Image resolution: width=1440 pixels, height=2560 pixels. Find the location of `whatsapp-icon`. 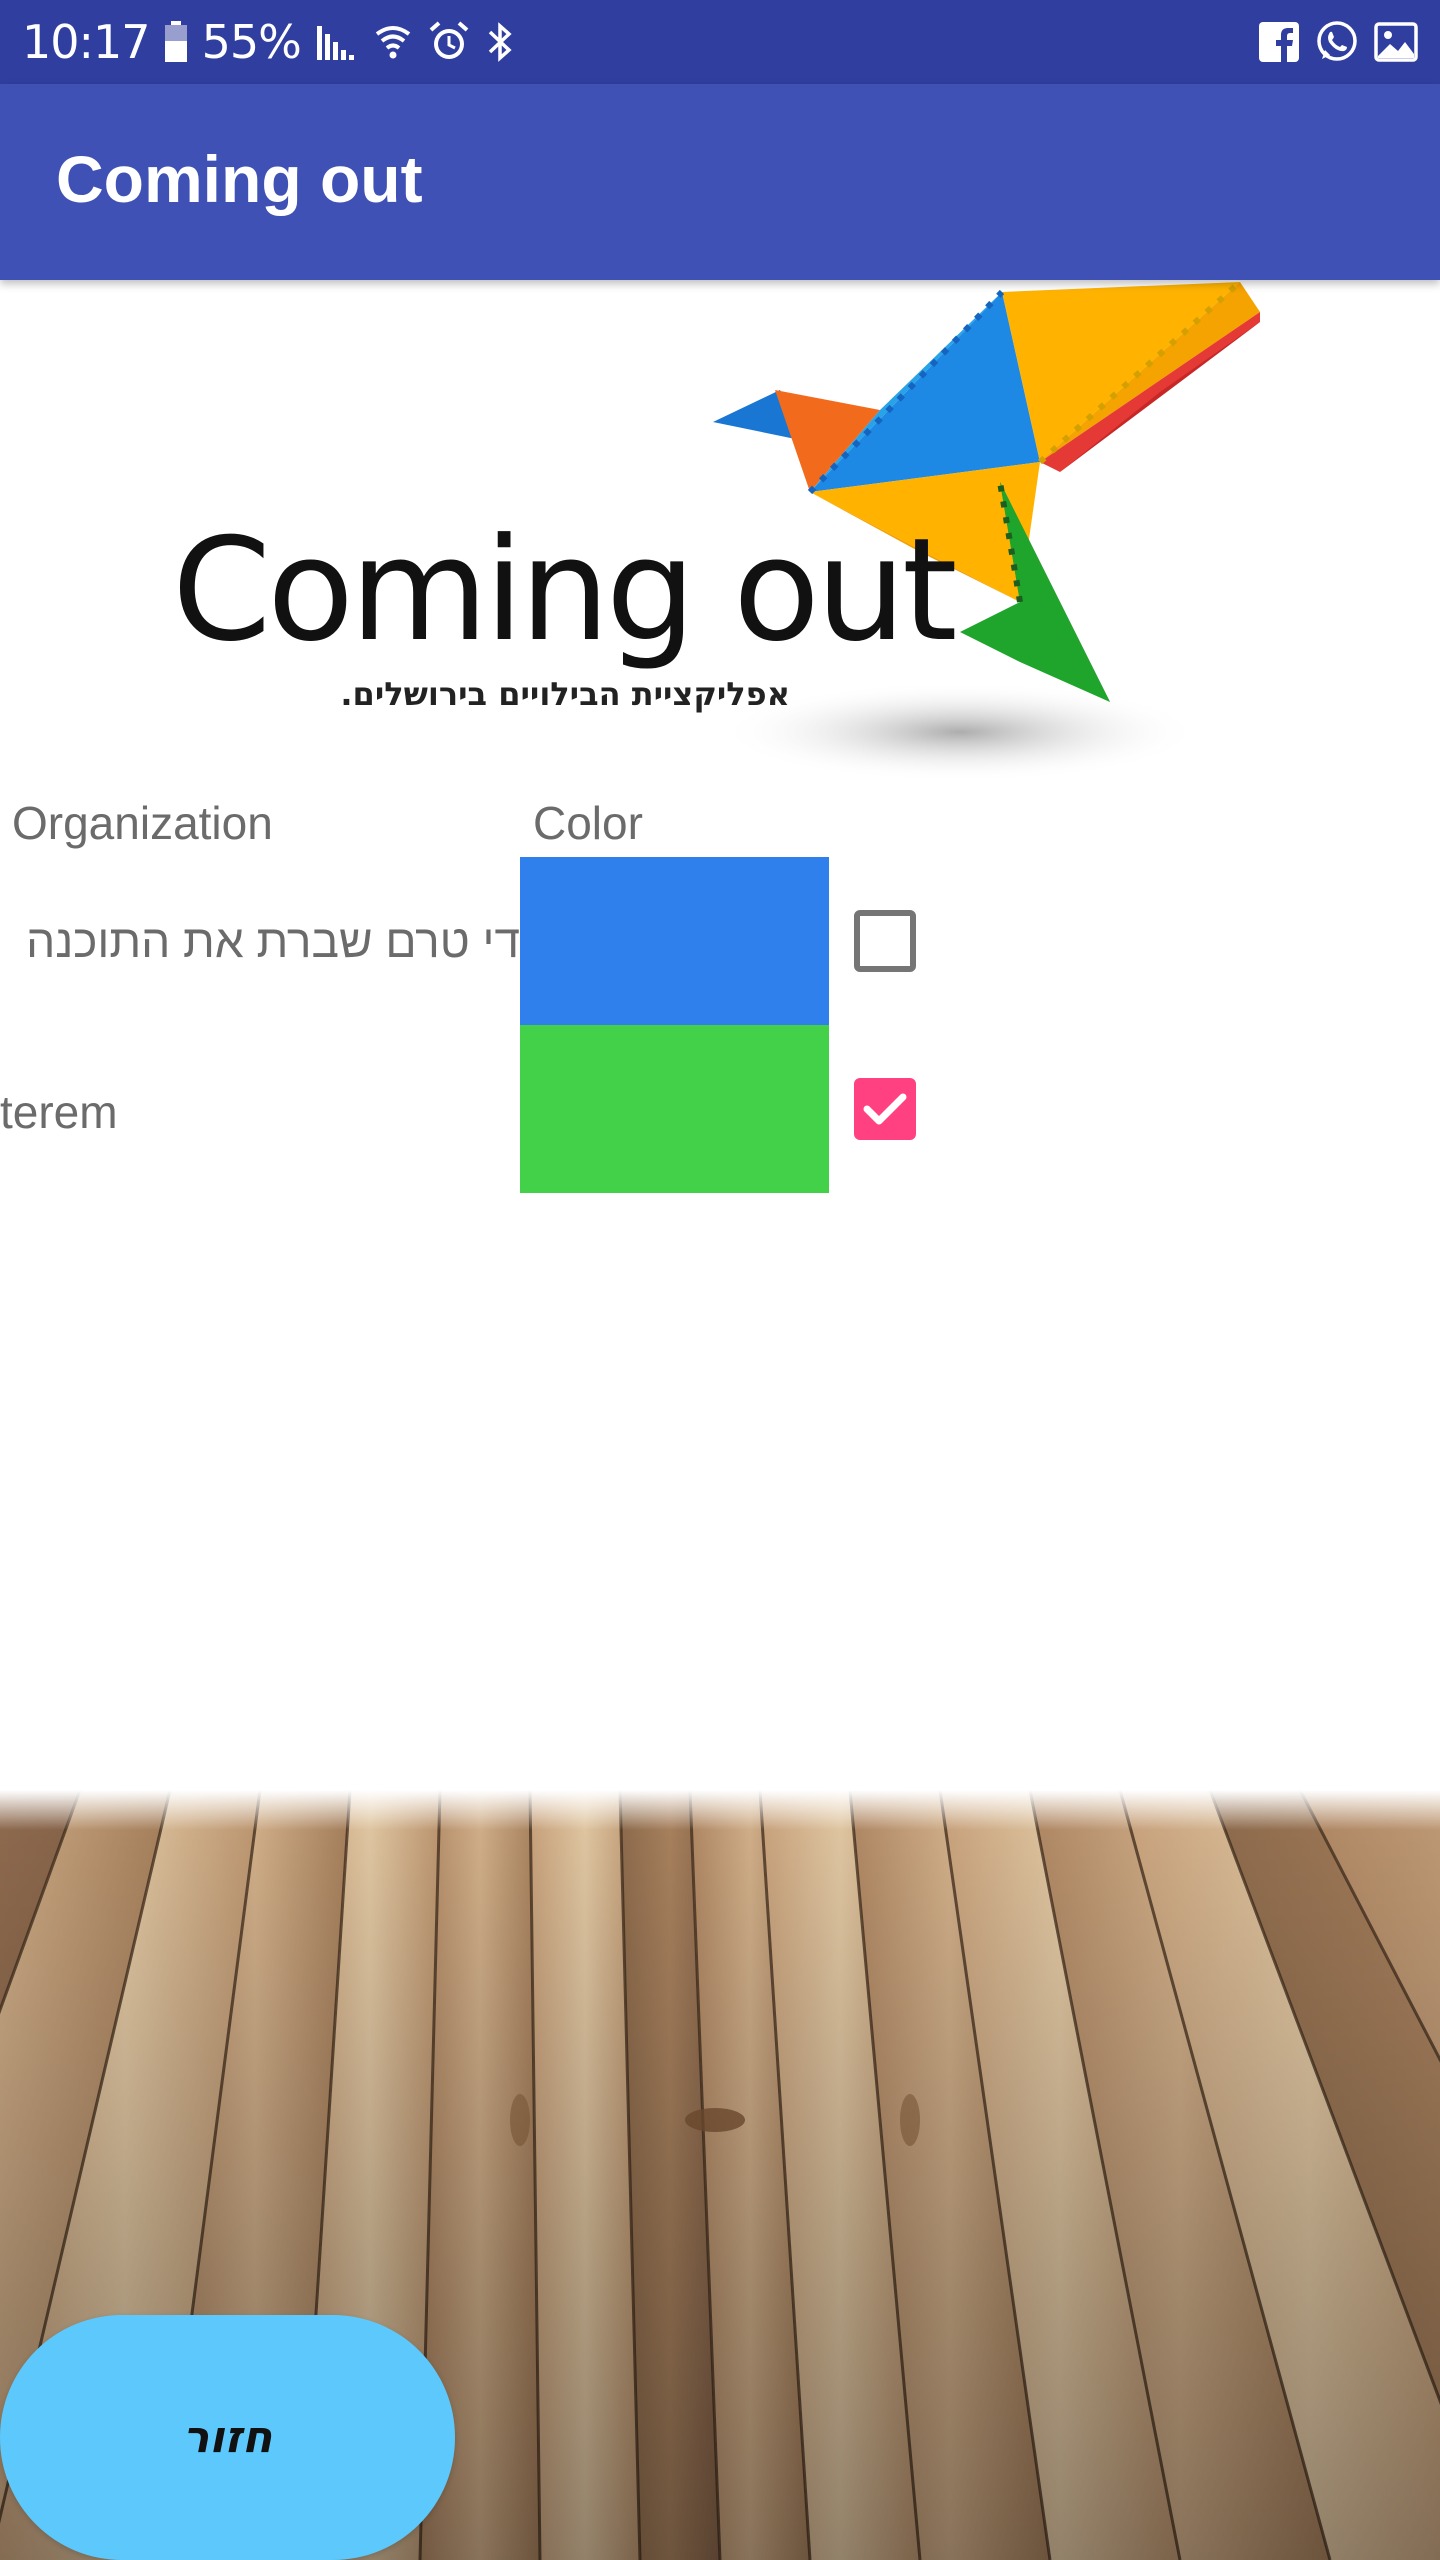

whatsapp-icon is located at coordinates (1337, 42).